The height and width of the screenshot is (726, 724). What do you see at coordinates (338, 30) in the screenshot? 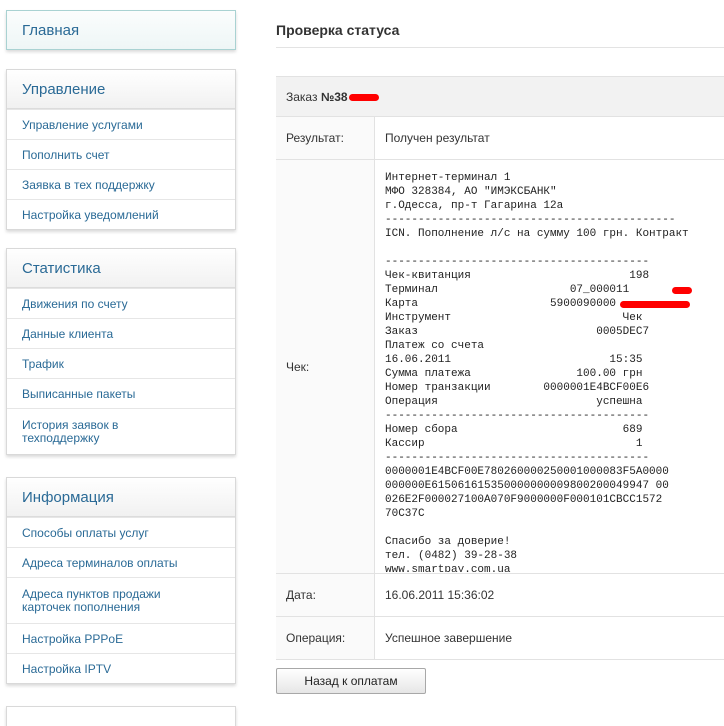
I see `page-title: Проверка статуса` at bounding box center [338, 30].